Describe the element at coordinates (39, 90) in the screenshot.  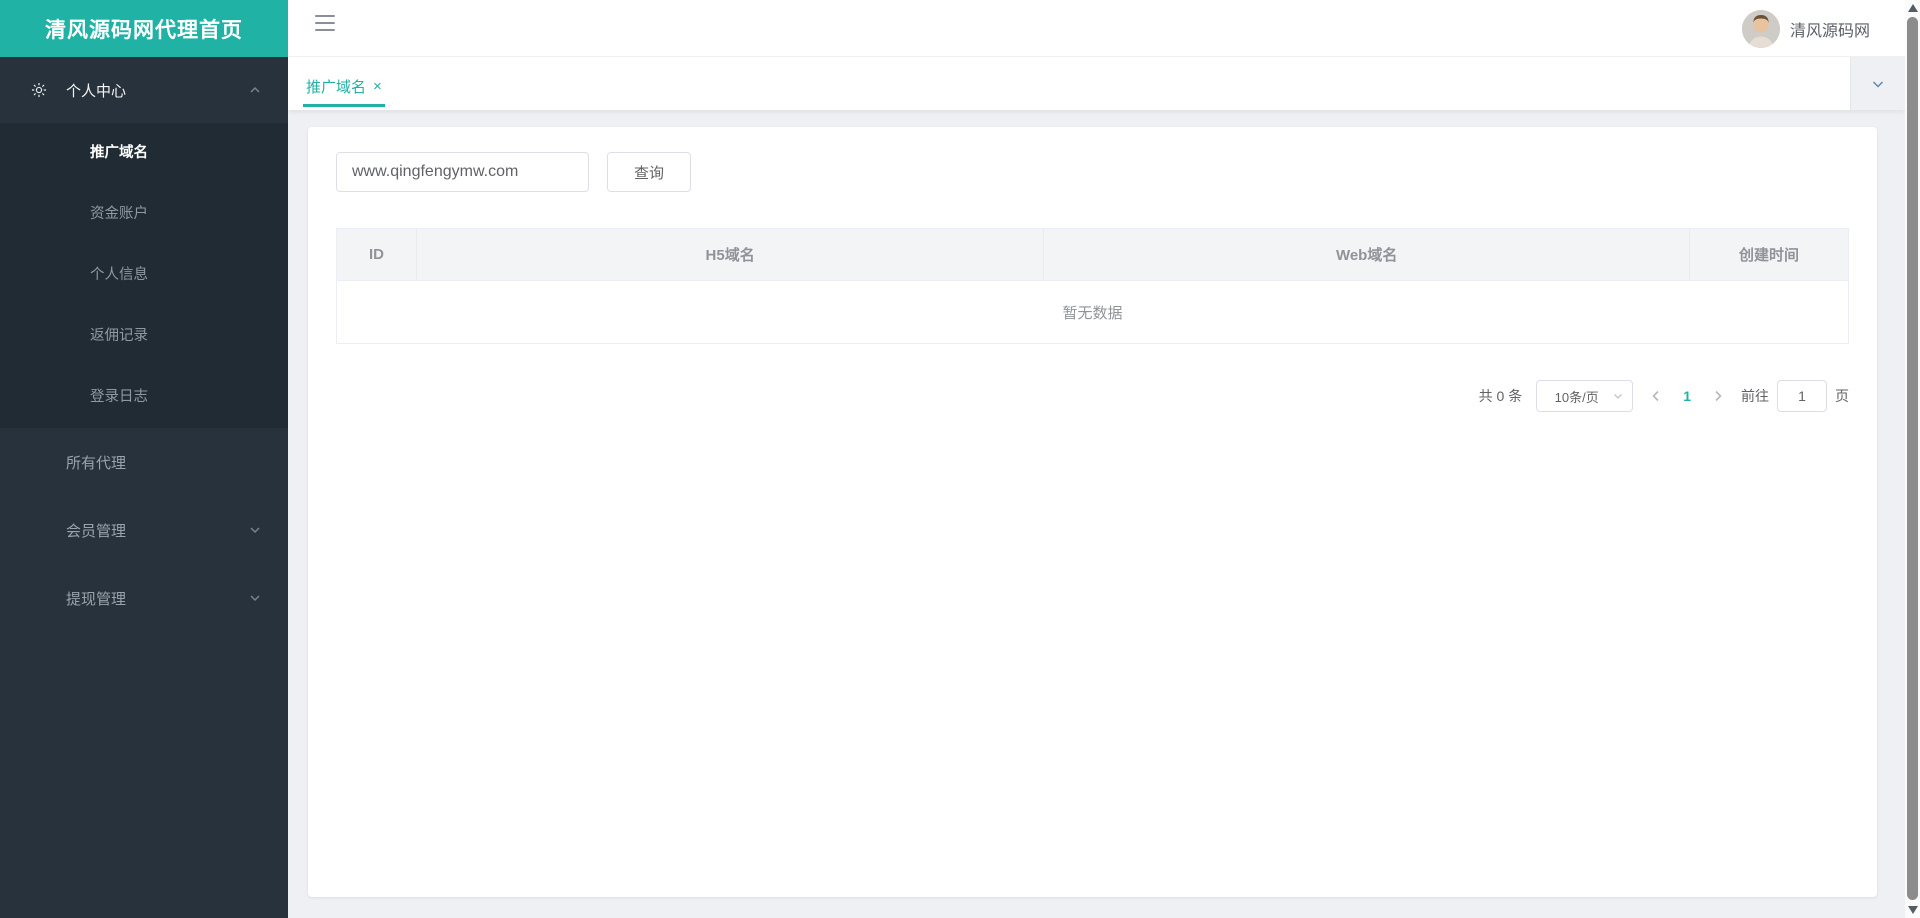
I see `gear-icon` at that location.